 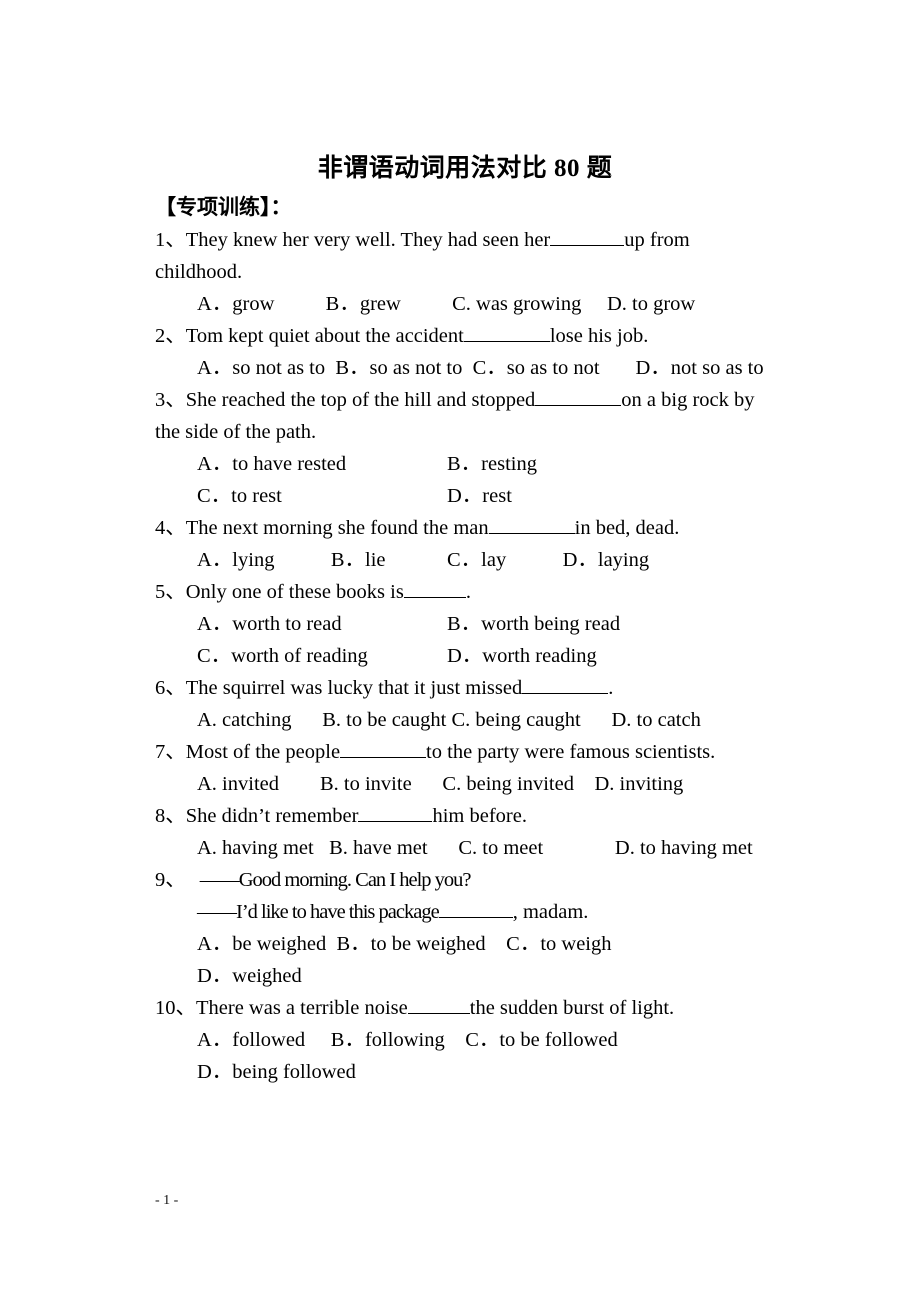 What do you see at coordinates (170, 528) in the screenshot?
I see `question-number: 4、` at bounding box center [170, 528].